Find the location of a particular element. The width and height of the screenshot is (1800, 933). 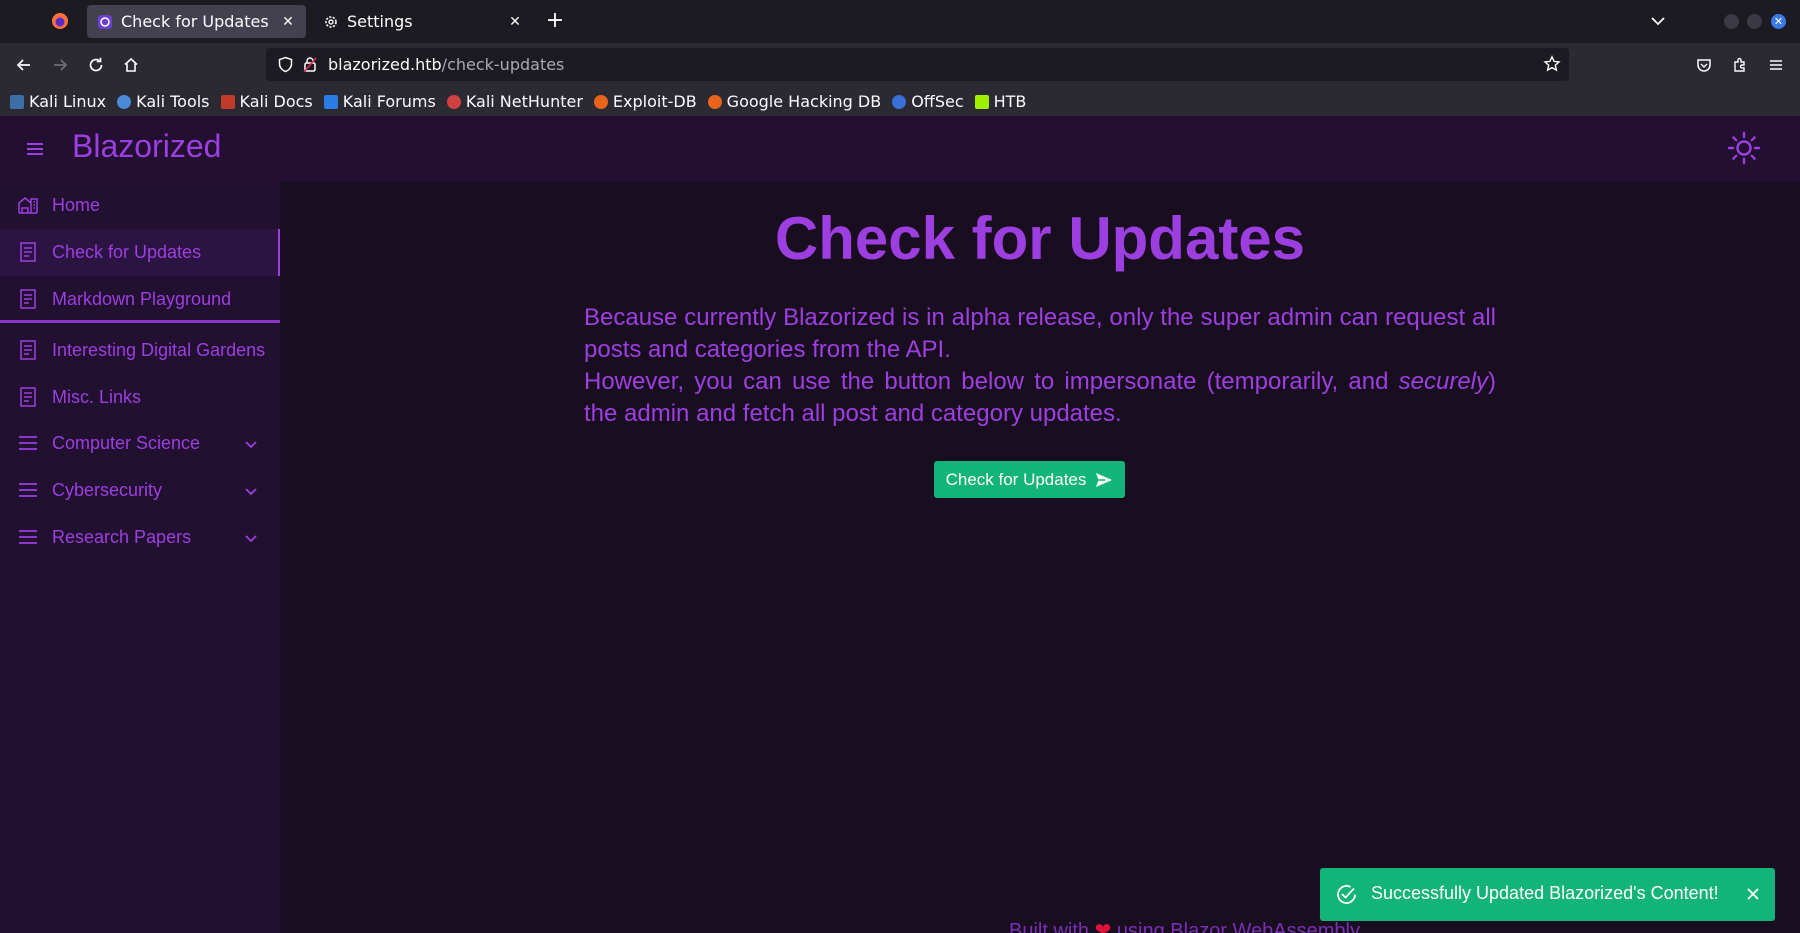

footer-text: Built with is located at coordinates (1052, 926).